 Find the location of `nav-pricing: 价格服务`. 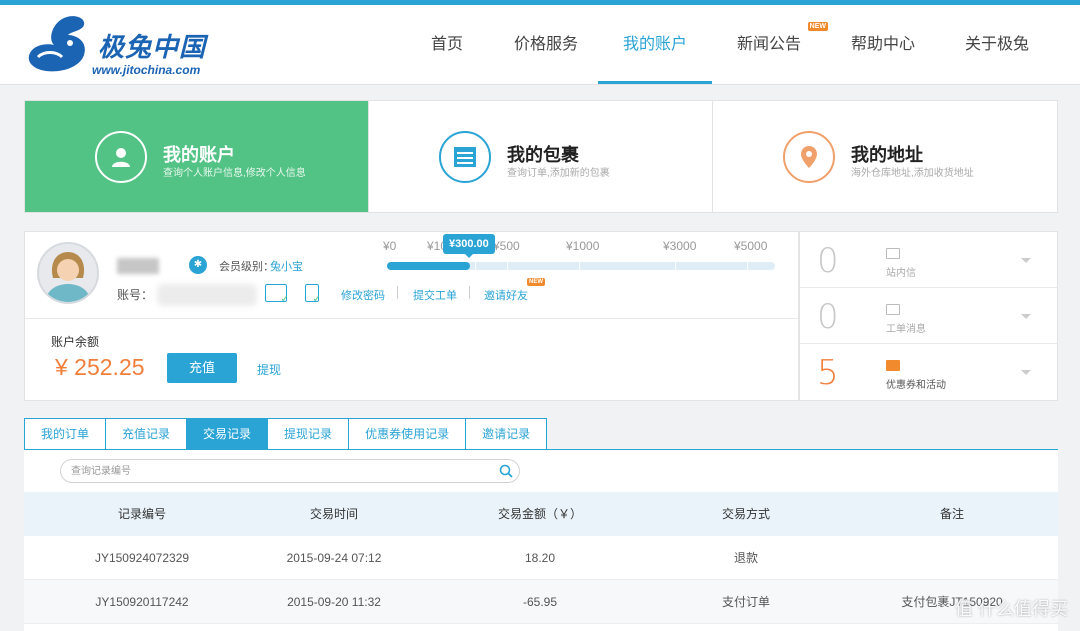

nav-pricing: 价格服务 is located at coordinates (546, 44).